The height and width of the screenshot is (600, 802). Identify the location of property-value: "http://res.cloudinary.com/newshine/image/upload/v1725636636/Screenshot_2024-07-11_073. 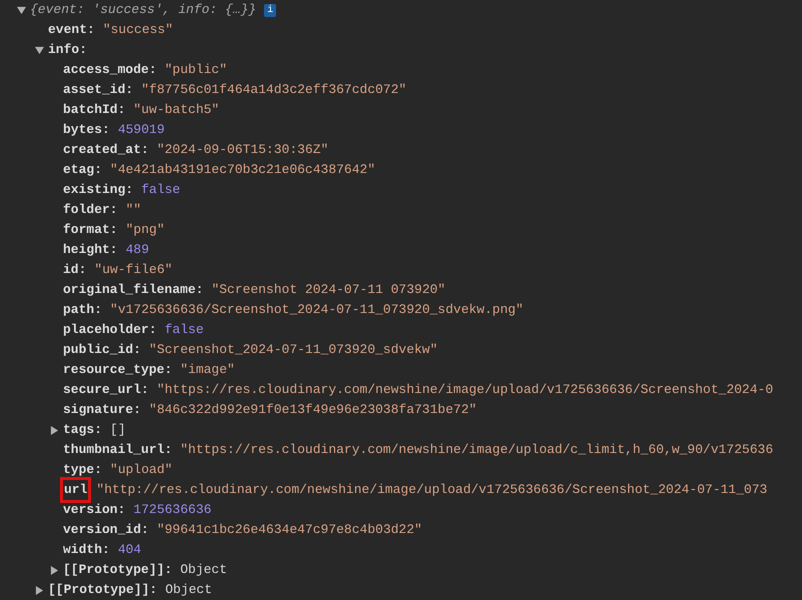
(432, 490).